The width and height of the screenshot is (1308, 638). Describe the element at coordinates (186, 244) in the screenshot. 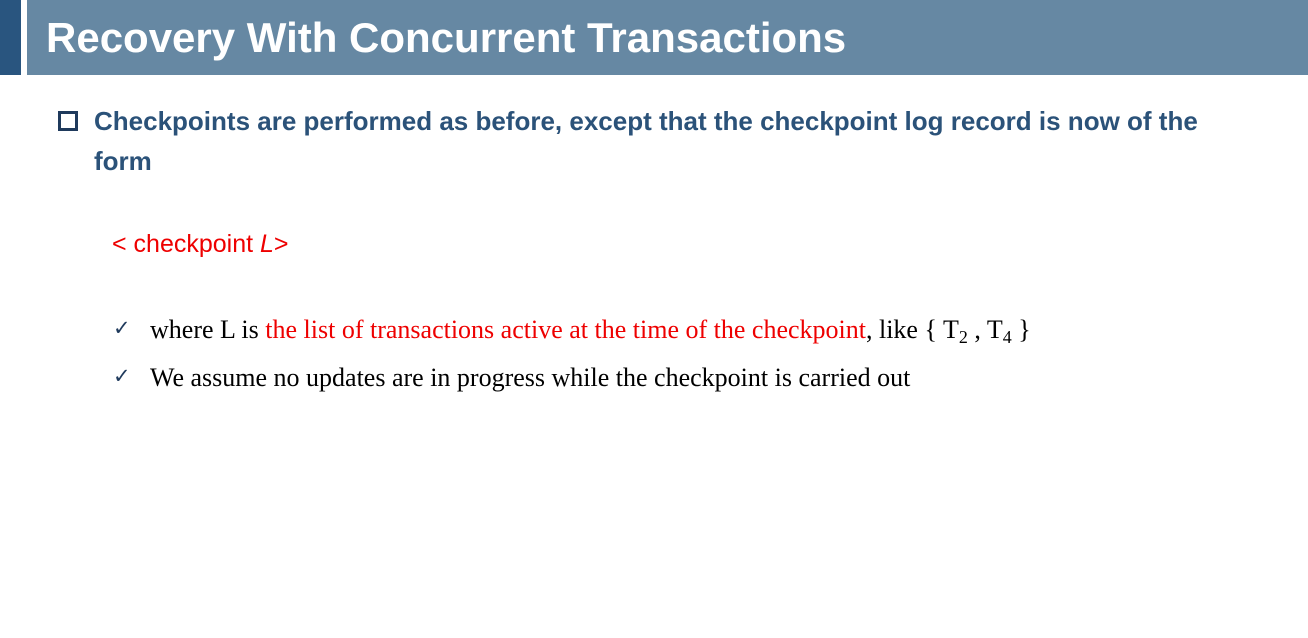

I see `formula-open: < checkpoint` at that location.